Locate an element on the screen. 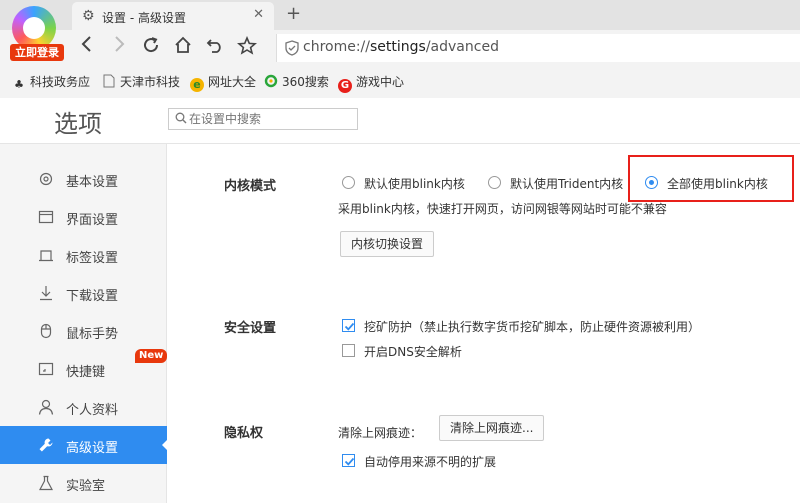  flask-icon is located at coordinates (46, 483).